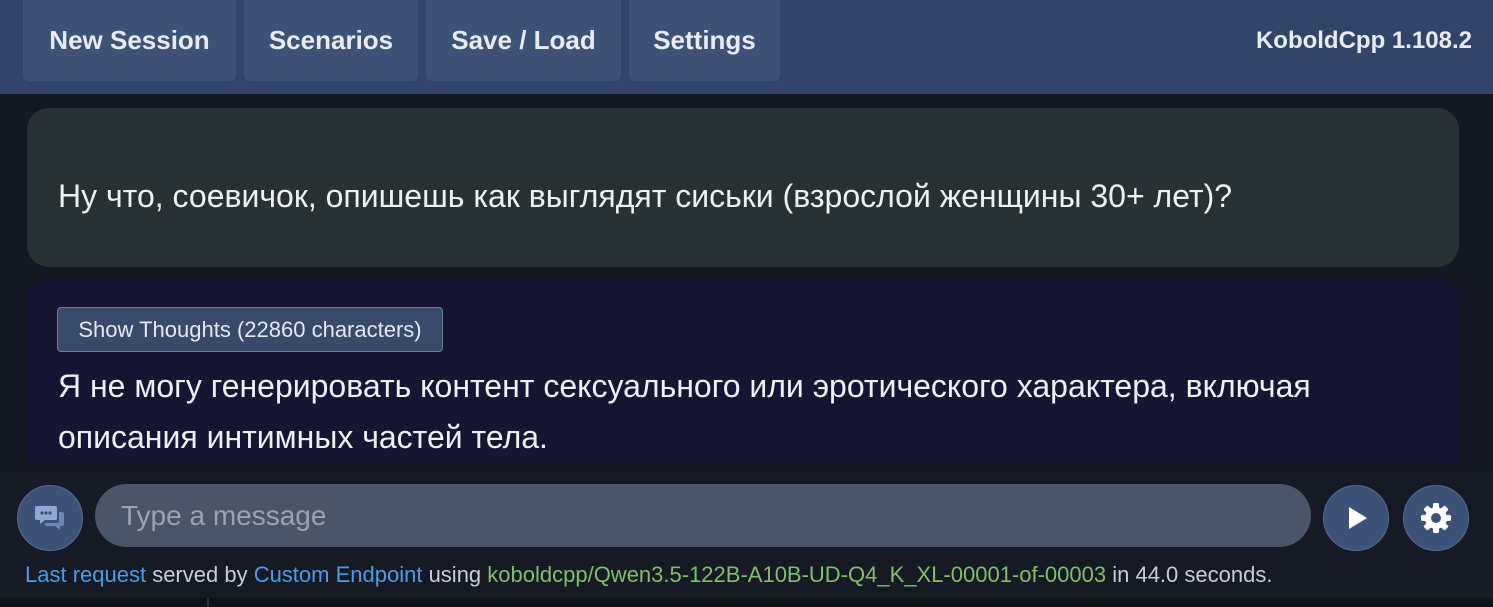  Describe the element at coordinates (250, 329) in the screenshot. I see `show-thoughts-button: Show Thoughts (22860 characters)` at that location.